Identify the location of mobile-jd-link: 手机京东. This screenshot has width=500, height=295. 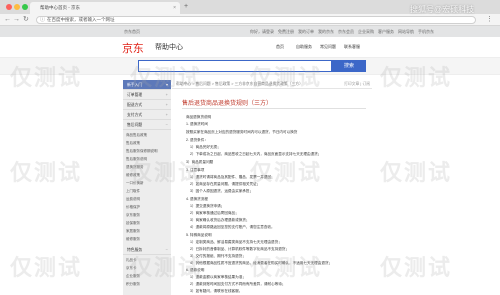
(426, 31).